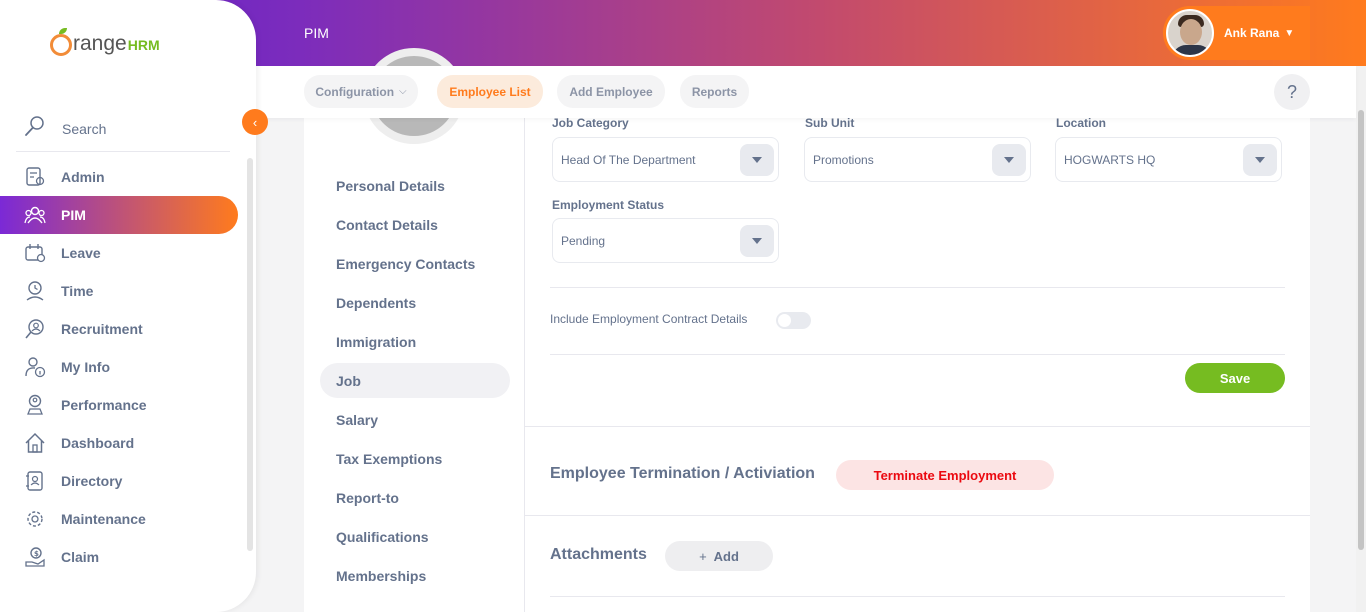  I want to click on sidebar-item-my-info: My Info, so click(119, 367).